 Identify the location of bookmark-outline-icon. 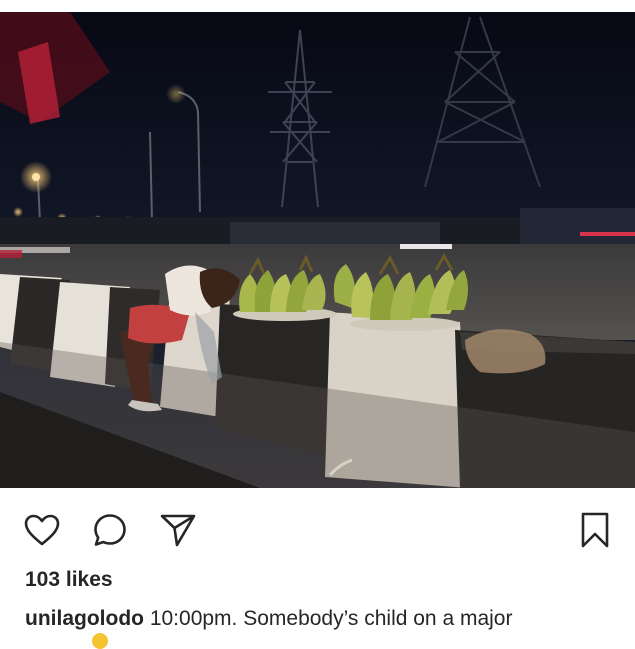
(595, 530).